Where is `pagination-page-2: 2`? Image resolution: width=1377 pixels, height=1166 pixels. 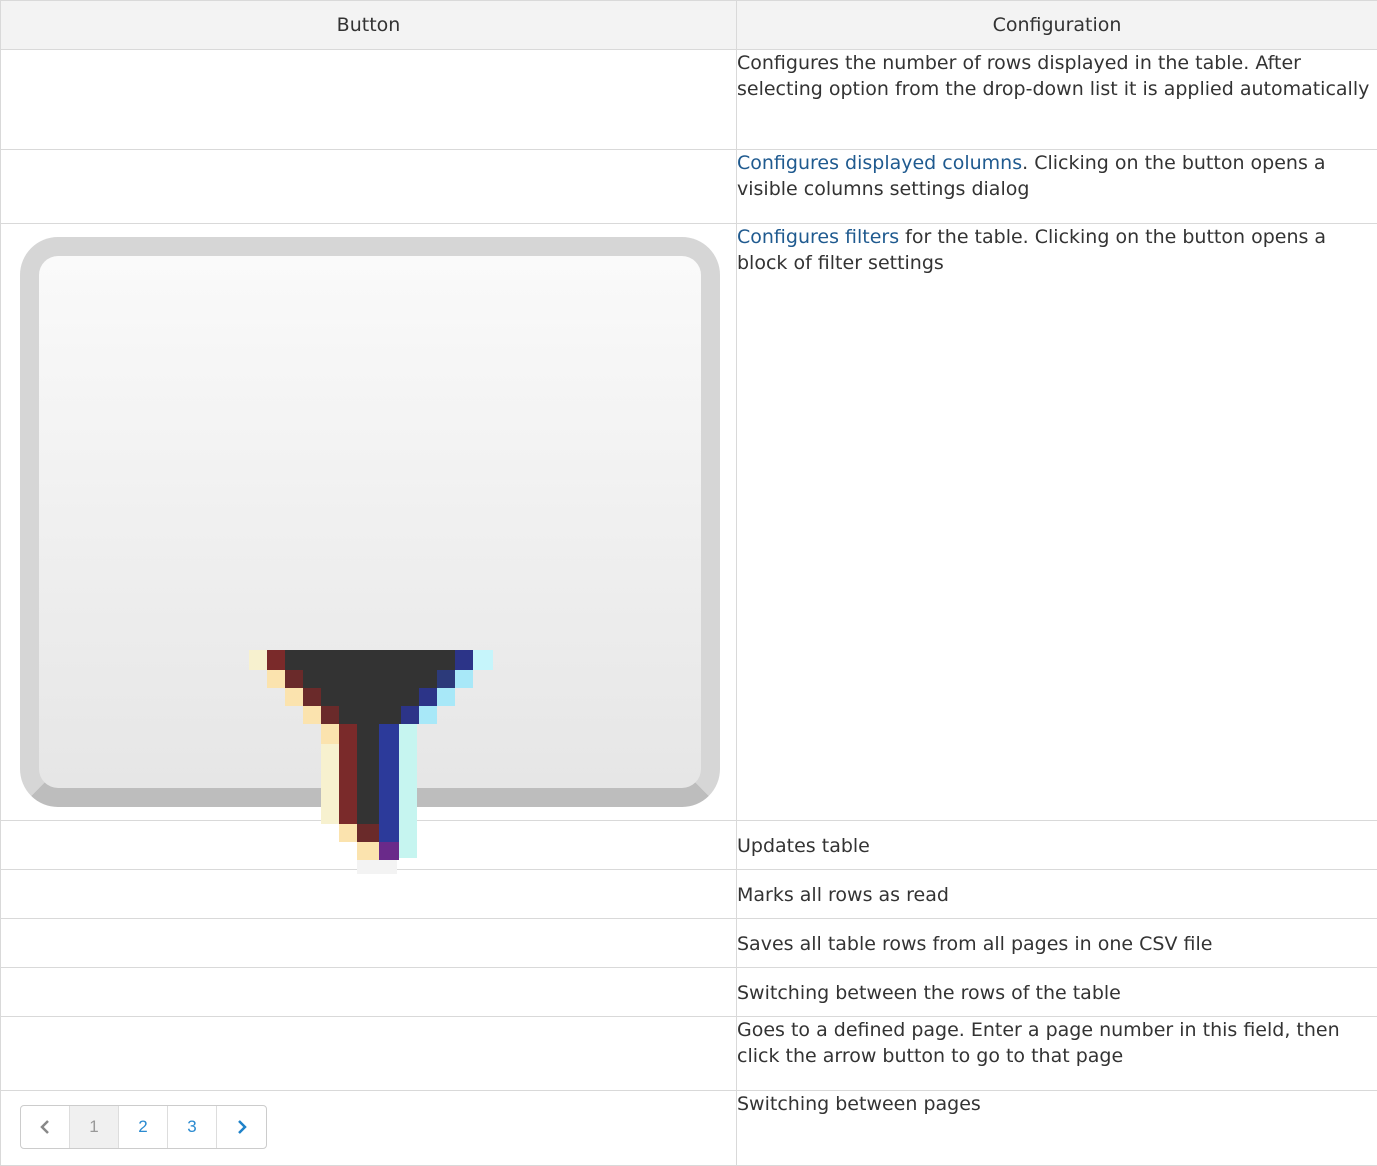
pagination-page-2: 2 is located at coordinates (143, 1127).